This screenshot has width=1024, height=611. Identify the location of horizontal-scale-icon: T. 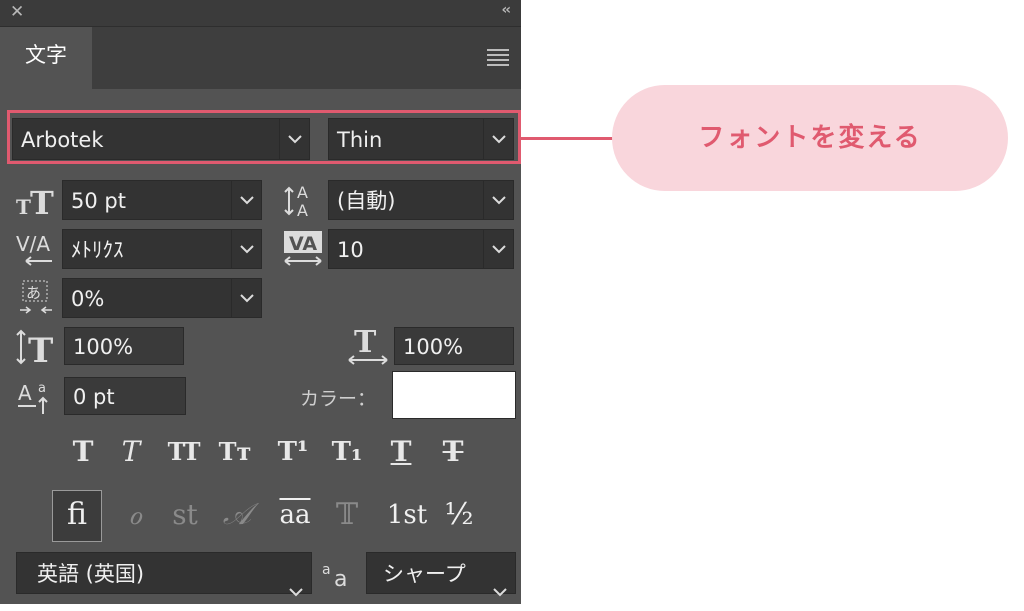
(368, 345).